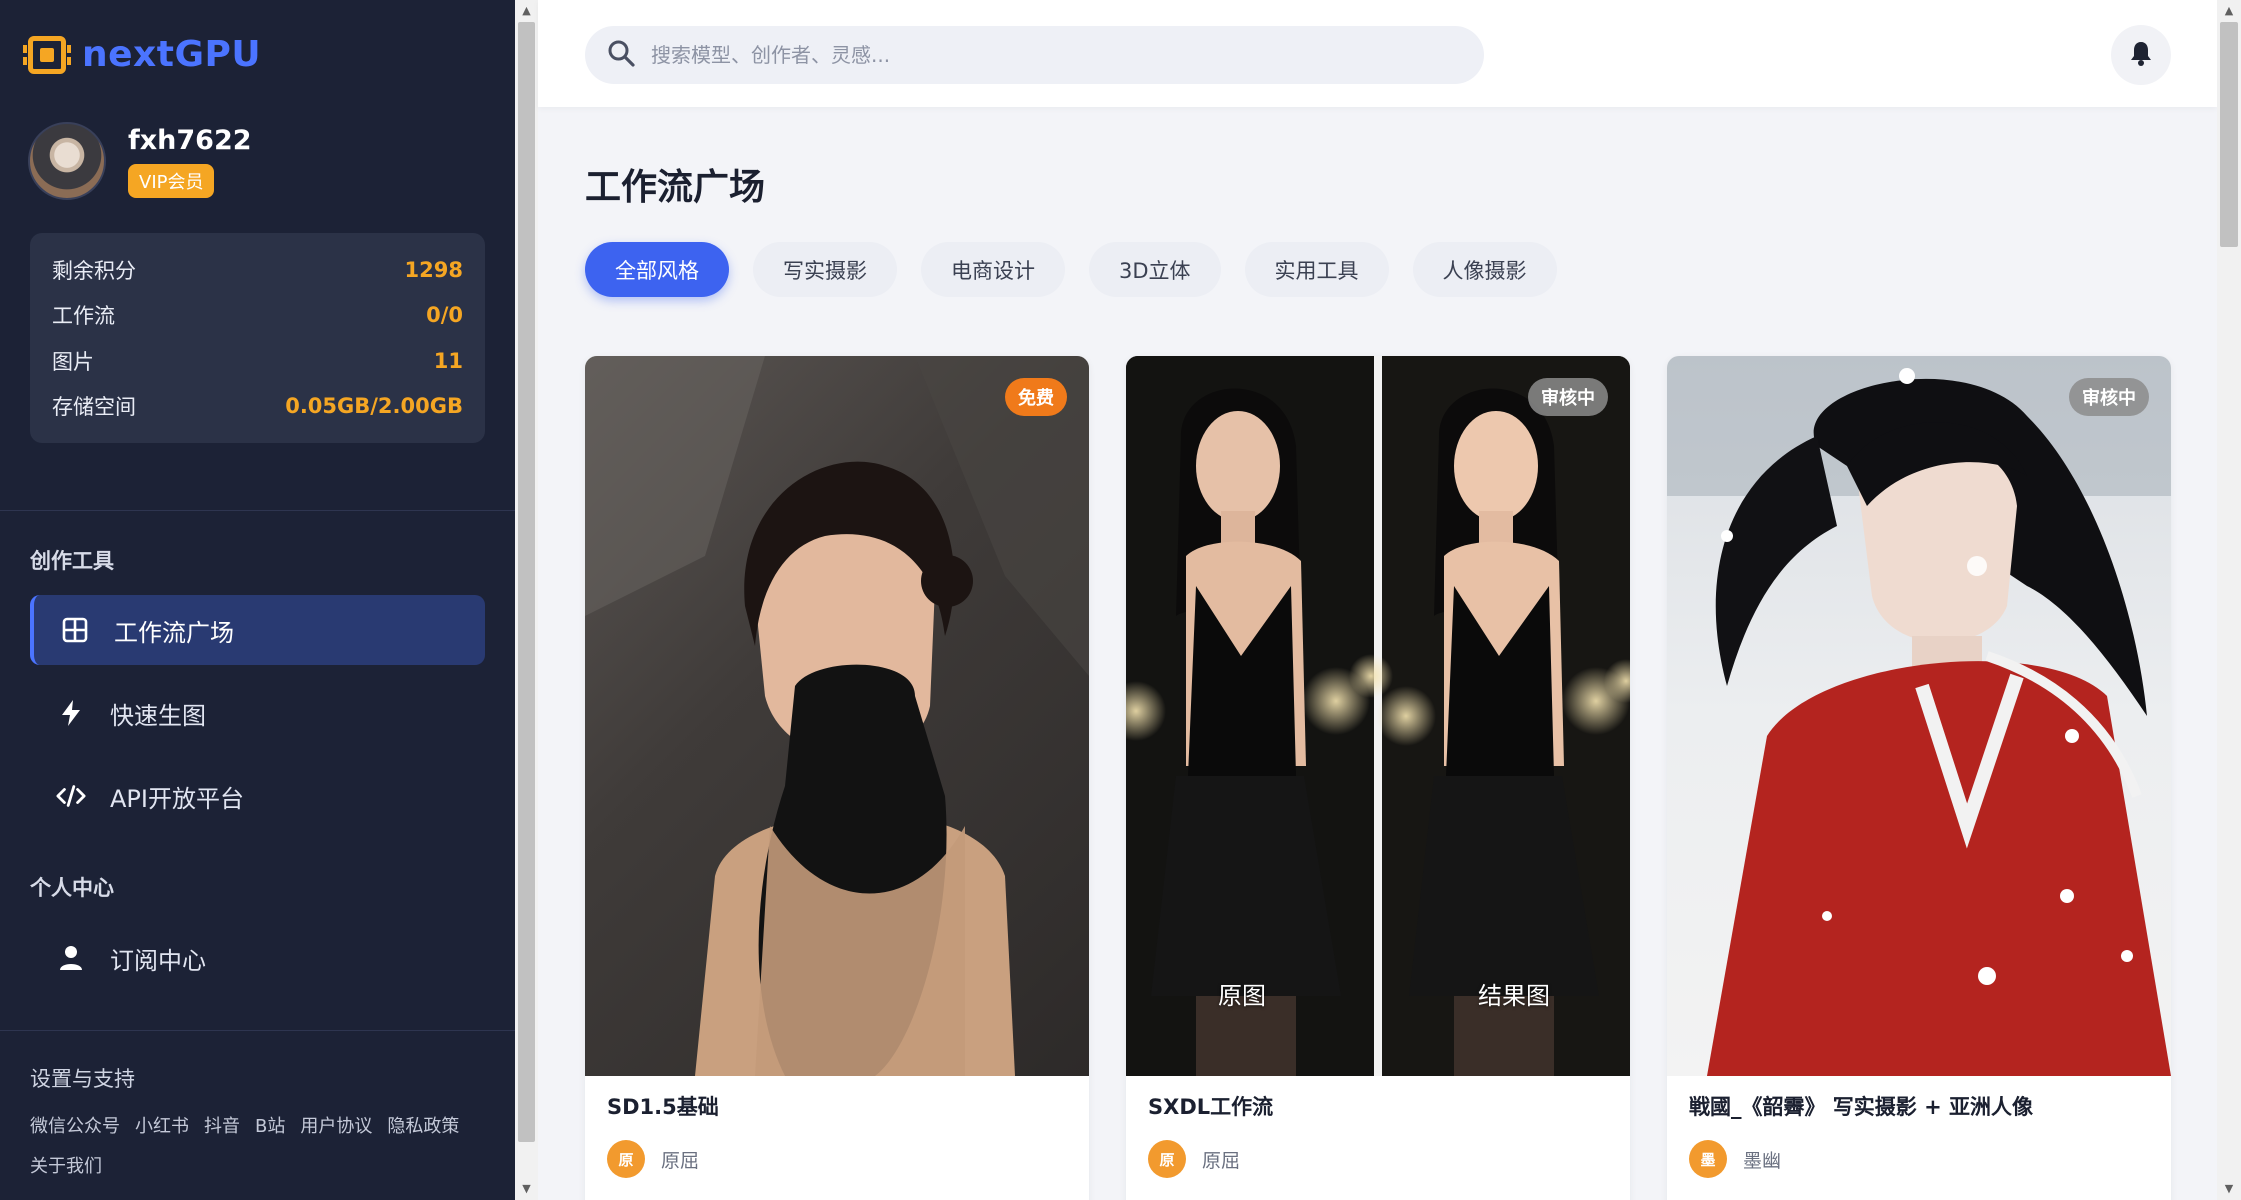 This screenshot has width=2241, height=1200. I want to click on main-scrollbar: ▲ ▼, so click(2229, 600).